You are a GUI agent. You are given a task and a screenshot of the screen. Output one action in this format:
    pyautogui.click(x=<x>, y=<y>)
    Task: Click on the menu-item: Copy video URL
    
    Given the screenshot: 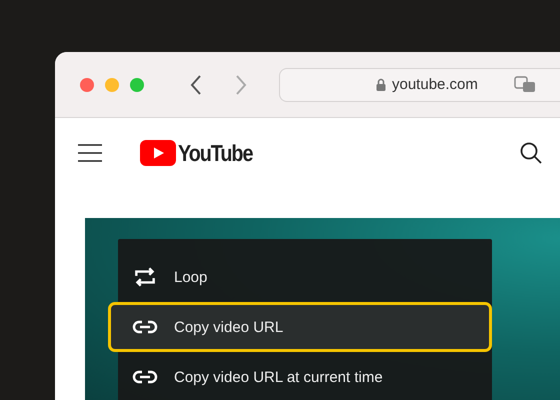 What is the action you would take?
    pyautogui.click(x=300, y=327)
    